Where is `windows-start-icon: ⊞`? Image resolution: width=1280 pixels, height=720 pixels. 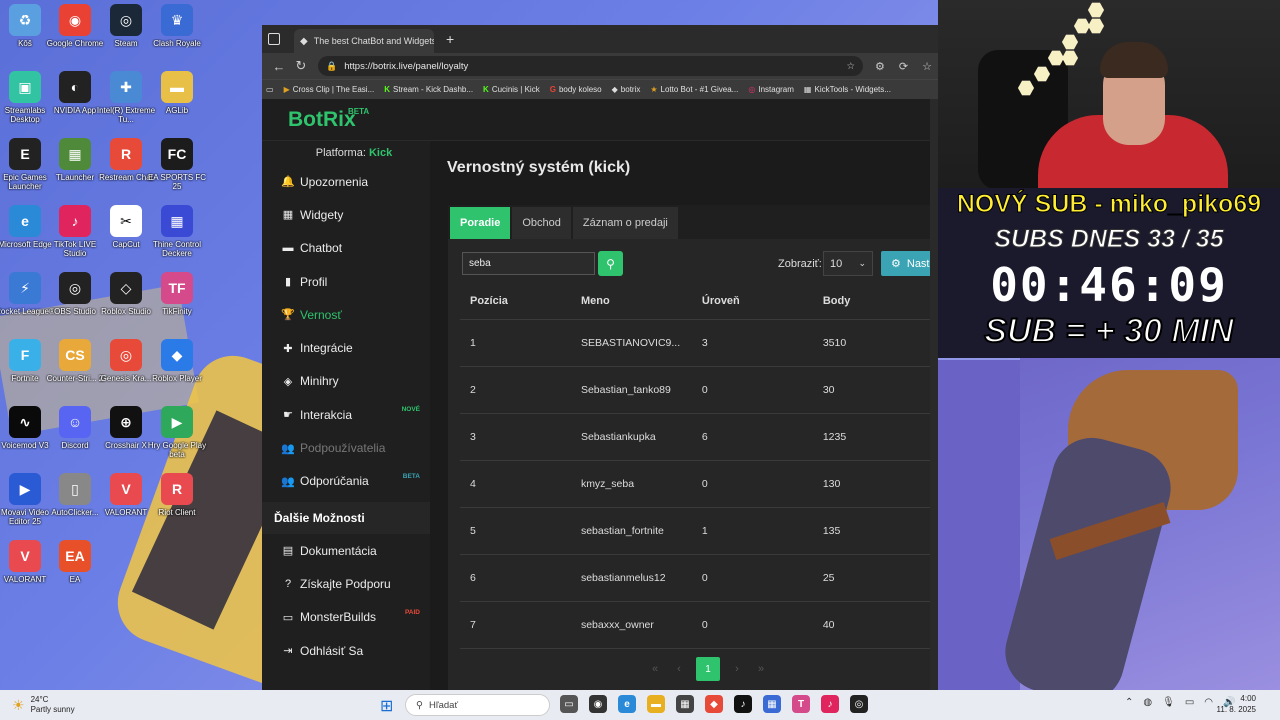
windows-start-icon: ⊞ is located at coordinates (386, 706).